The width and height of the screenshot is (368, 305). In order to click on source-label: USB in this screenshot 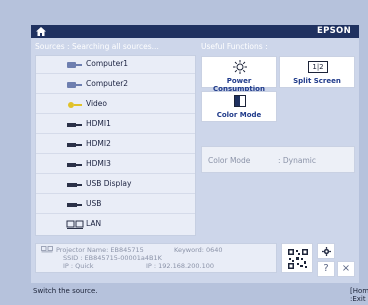, I will do `click(94, 203)`.